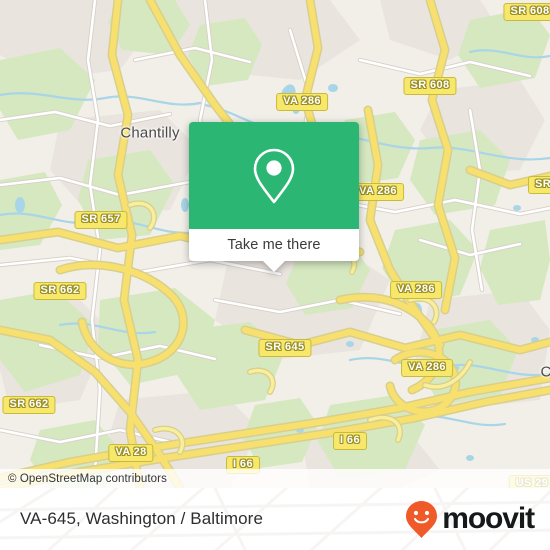  What do you see at coordinates (545, 372) in the screenshot?
I see `place-label-partial: C` at bounding box center [545, 372].